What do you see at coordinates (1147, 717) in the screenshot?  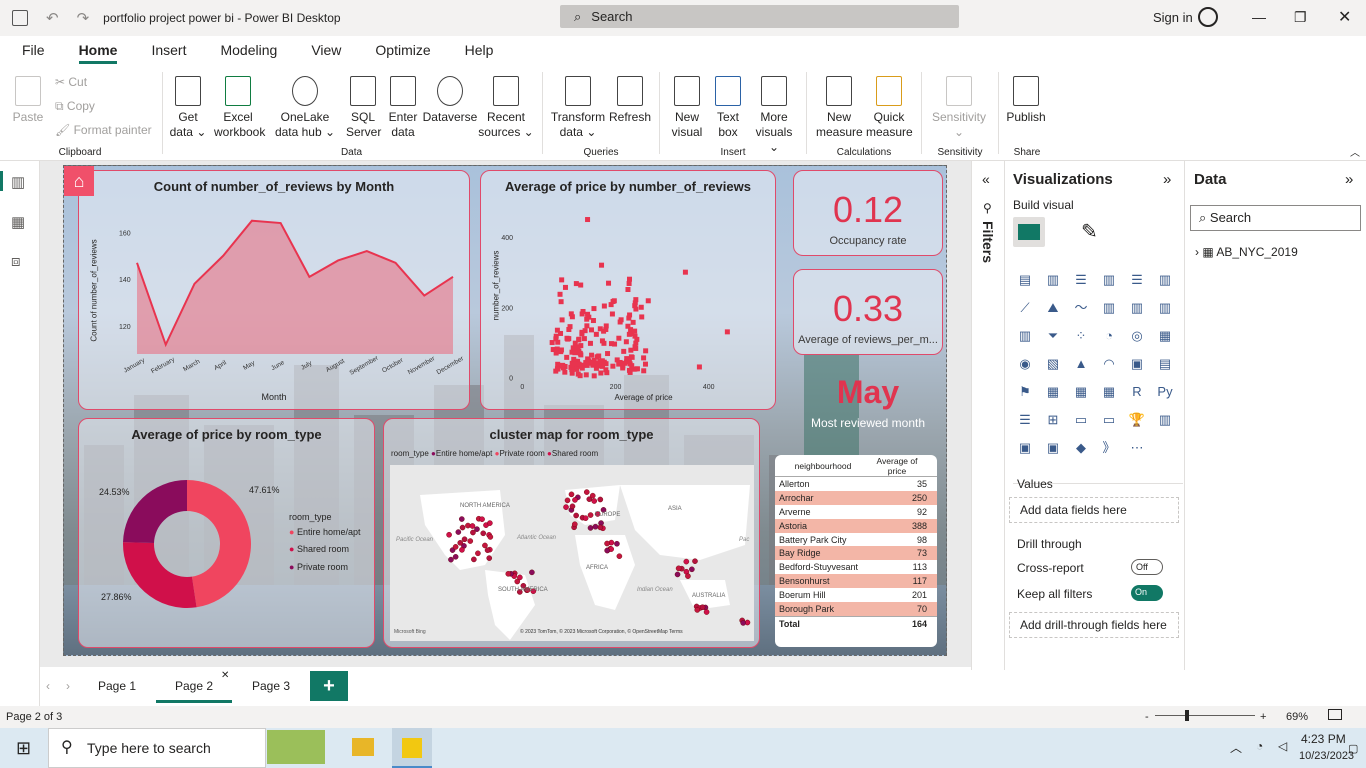 I see `zoom-out-icon: -` at bounding box center [1147, 717].